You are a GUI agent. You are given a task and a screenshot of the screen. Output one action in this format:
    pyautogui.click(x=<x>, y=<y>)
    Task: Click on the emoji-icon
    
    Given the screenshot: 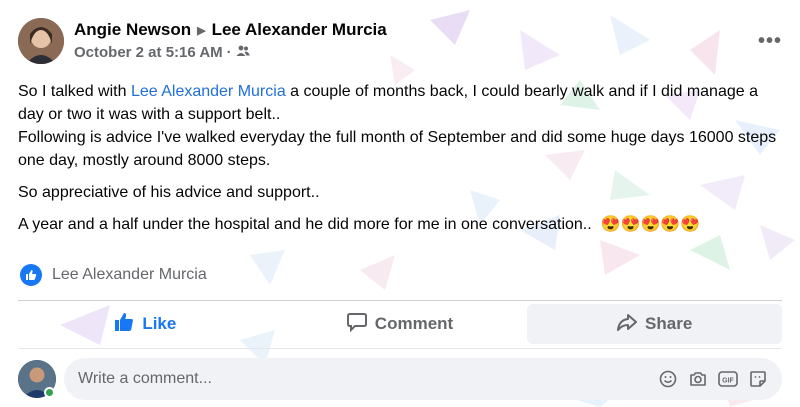 What is the action you would take?
    pyautogui.click(x=668, y=379)
    